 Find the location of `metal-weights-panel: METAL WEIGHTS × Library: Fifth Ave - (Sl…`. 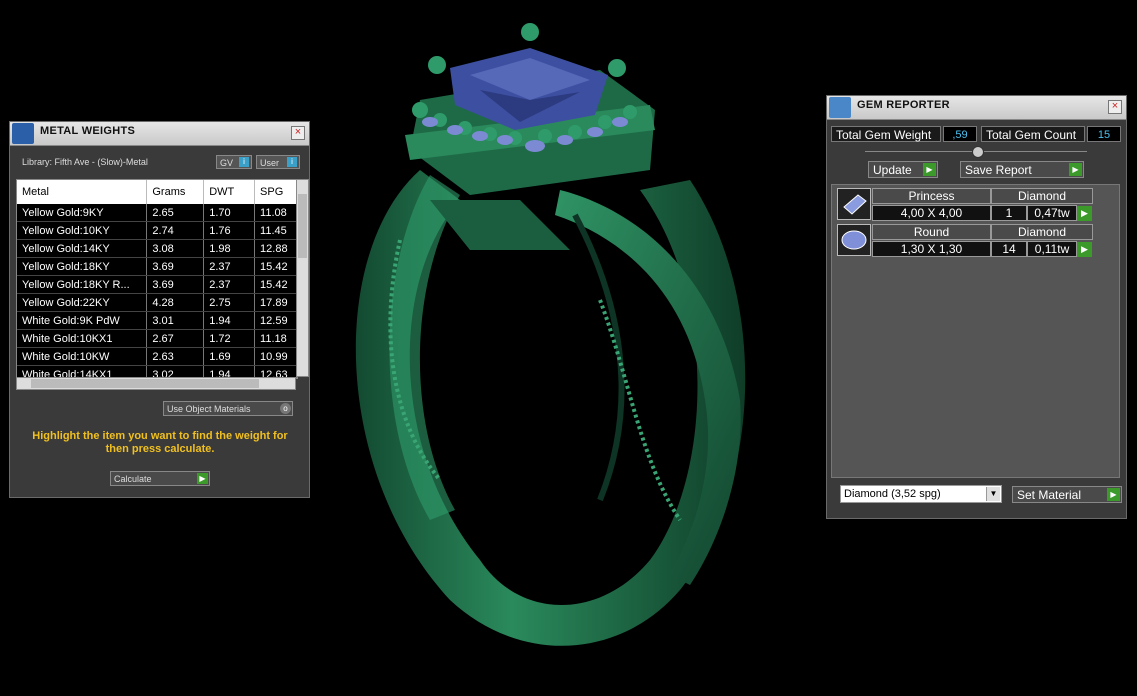

metal-weights-panel: METAL WEIGHTS × Library: Fifth Ave - (Sl… is located at coordinates (159, 309).